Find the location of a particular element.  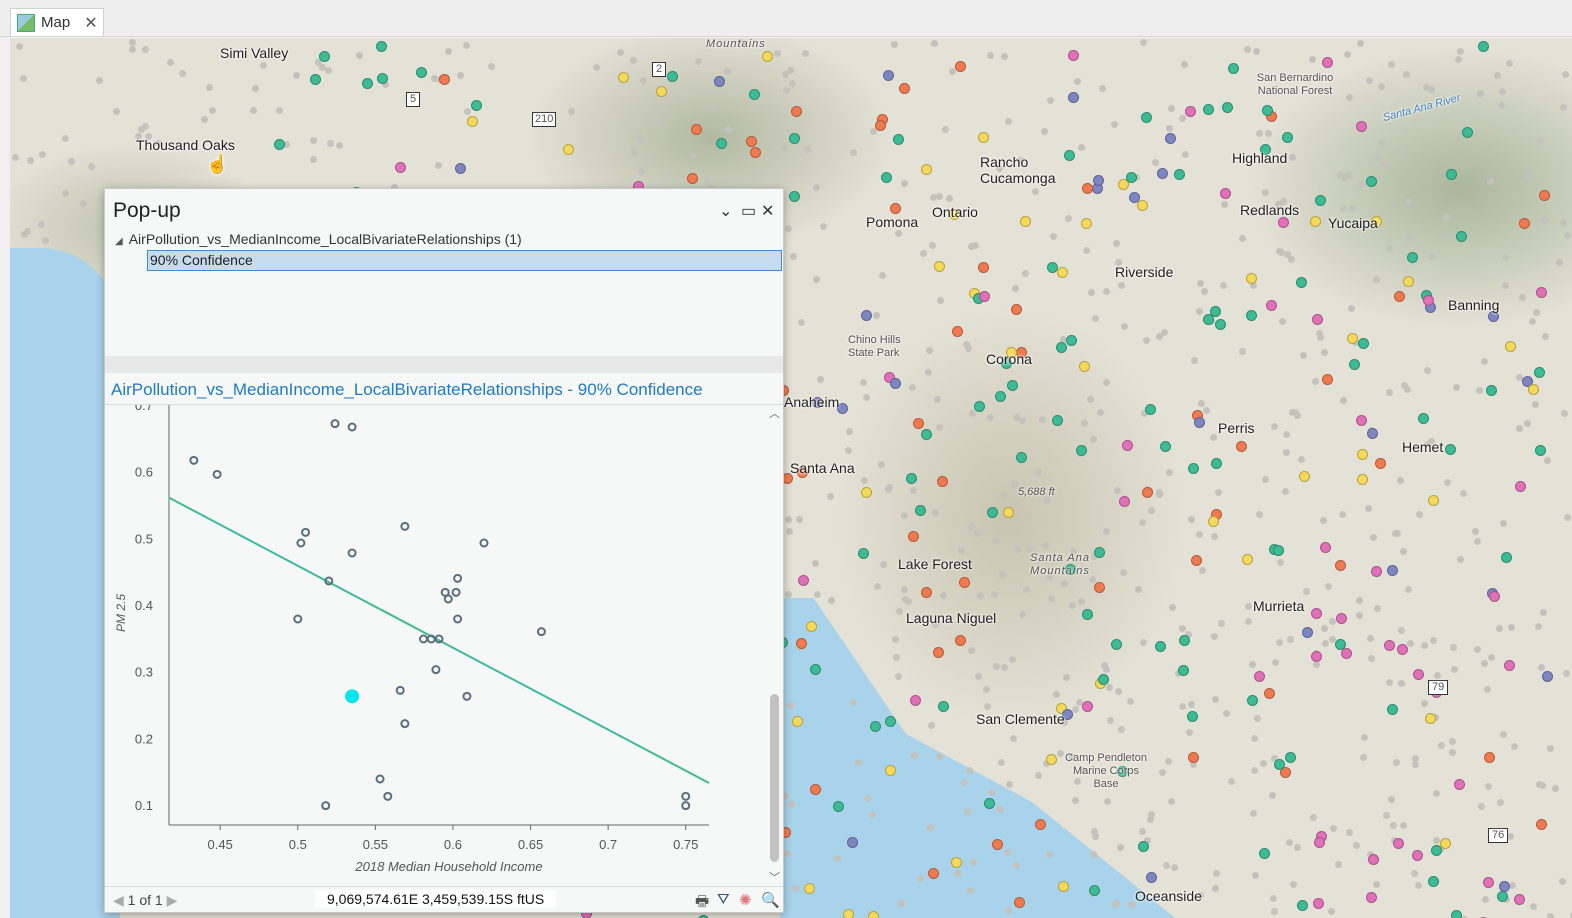

close-icon: ✕ is located at coordinates (767, 211).